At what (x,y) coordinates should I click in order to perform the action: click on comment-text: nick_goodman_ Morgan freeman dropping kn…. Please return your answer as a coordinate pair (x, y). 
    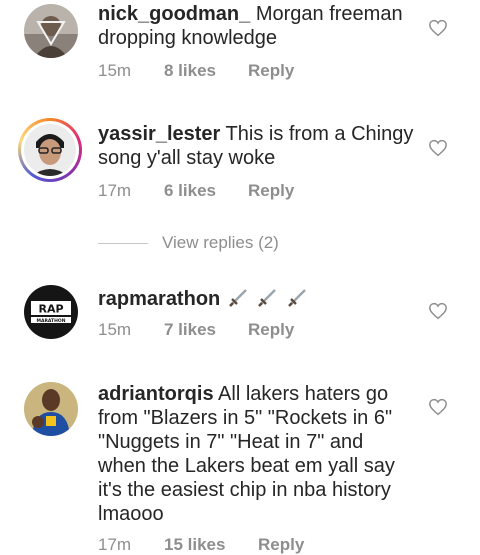
    Looking at the image, I should click on (257, 26).